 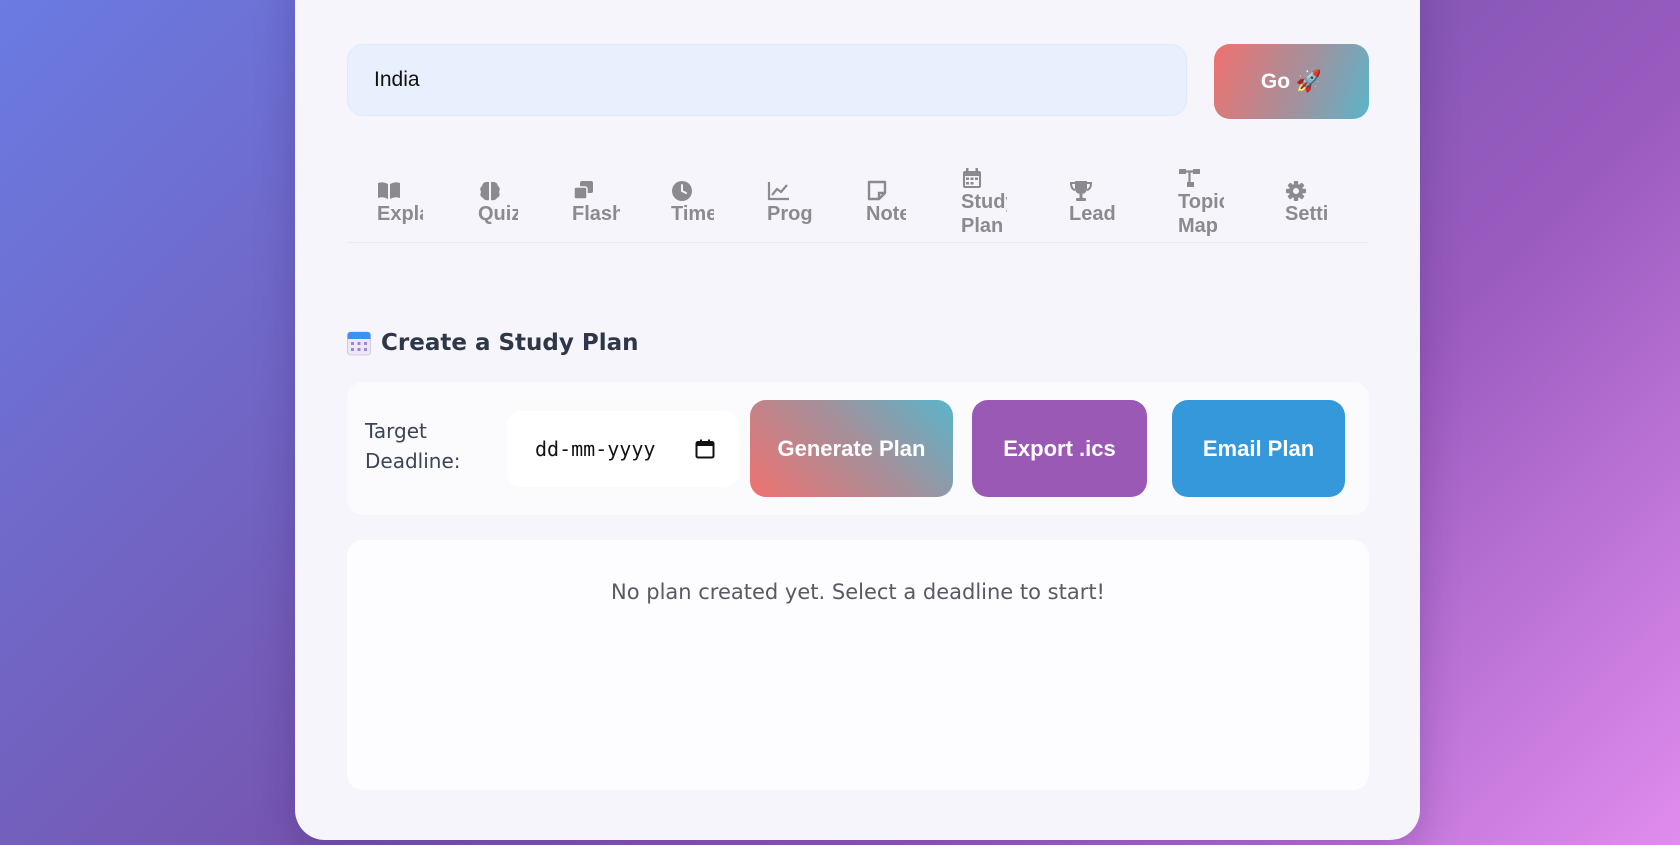 What do you see at coordinates (389, 190) in the screenshot?
I see `book-open-icon` at bounding box center [389, 190].